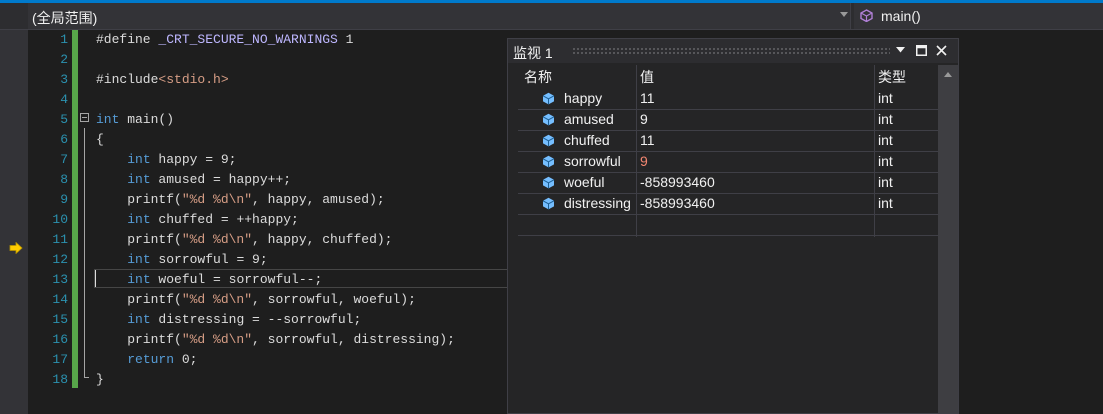 This screenshot has width=1103, height=414. I want to click on code-token: return, so click(151, 359).